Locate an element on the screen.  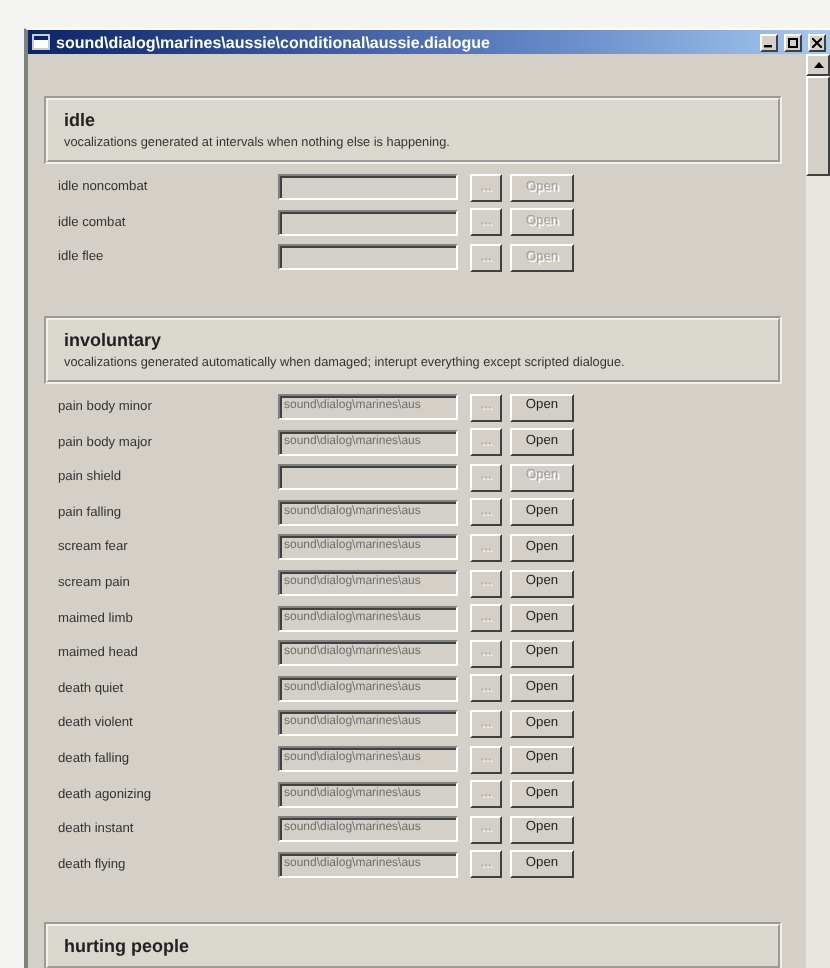
minimize-button is located at coordinates (769, 42).